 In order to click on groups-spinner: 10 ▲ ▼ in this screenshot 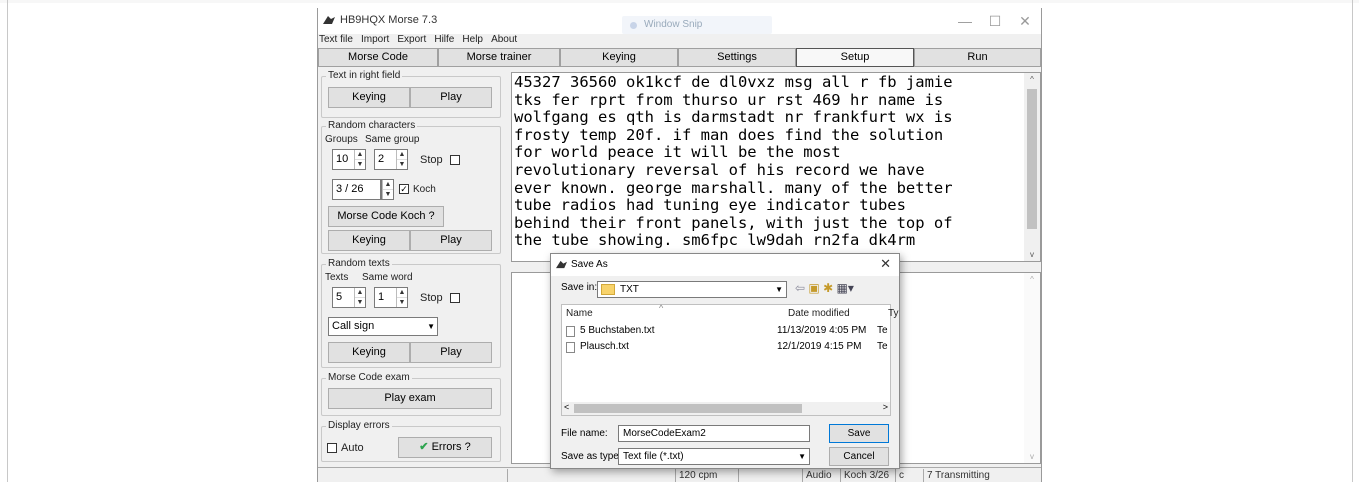, I will do `click(349, 159)`.